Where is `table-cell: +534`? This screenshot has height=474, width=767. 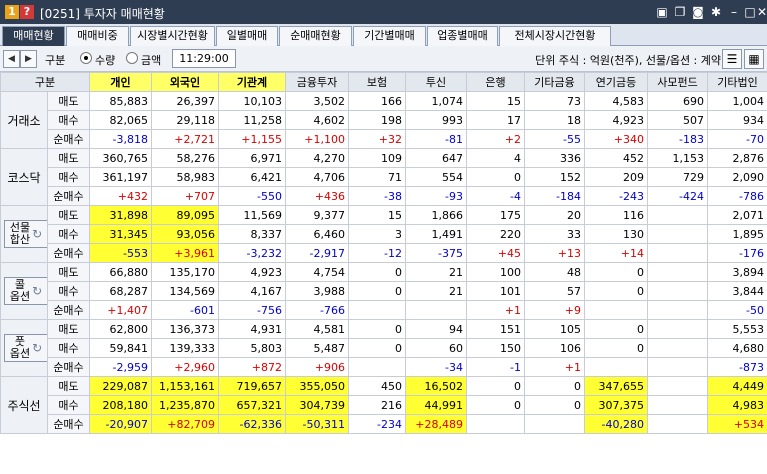
table-cell: +534 is located at coordinates (737, 424).